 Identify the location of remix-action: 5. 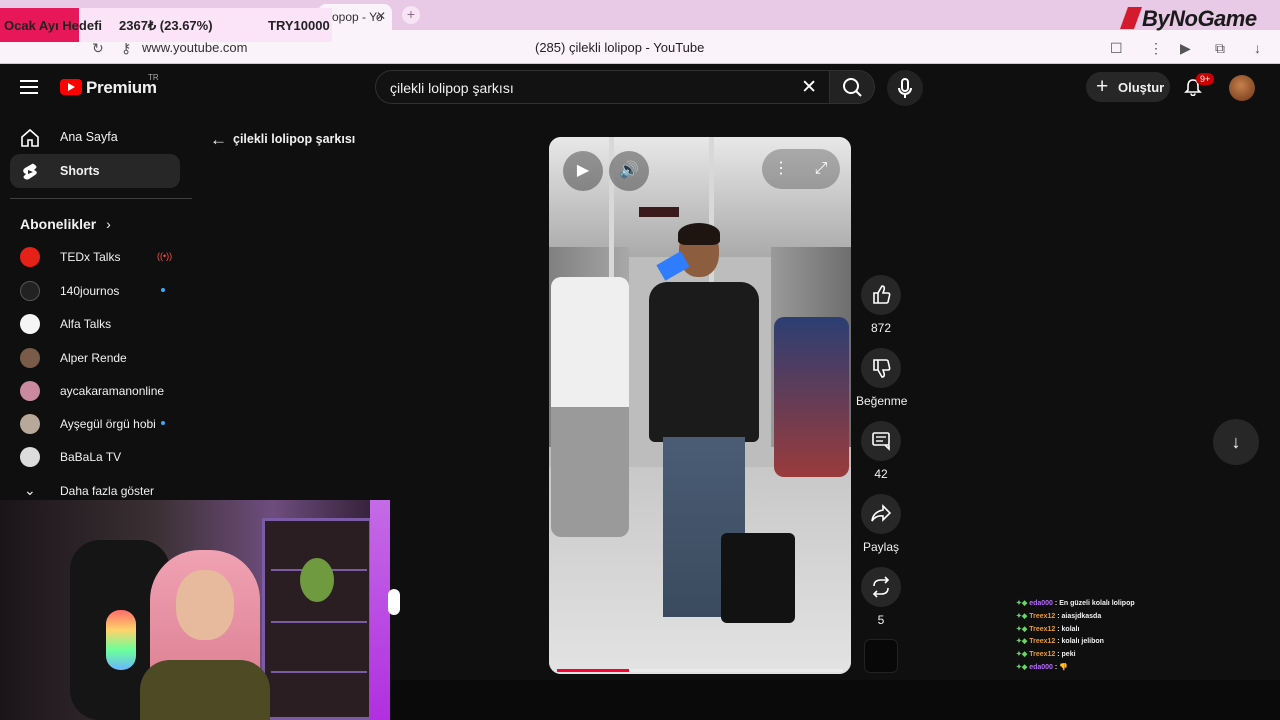
(881, 597).